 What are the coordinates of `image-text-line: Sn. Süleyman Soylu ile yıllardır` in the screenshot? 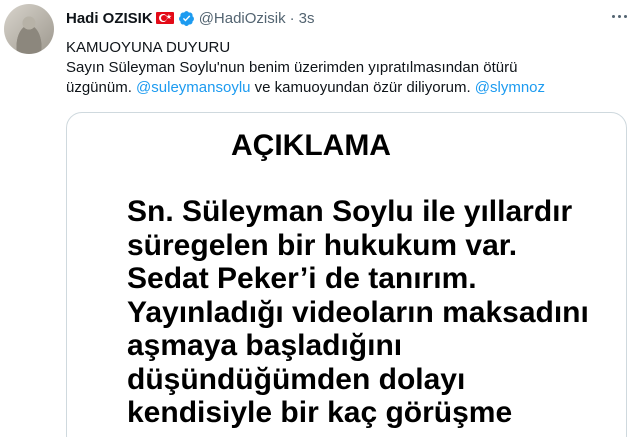 It's located at (350, 211).